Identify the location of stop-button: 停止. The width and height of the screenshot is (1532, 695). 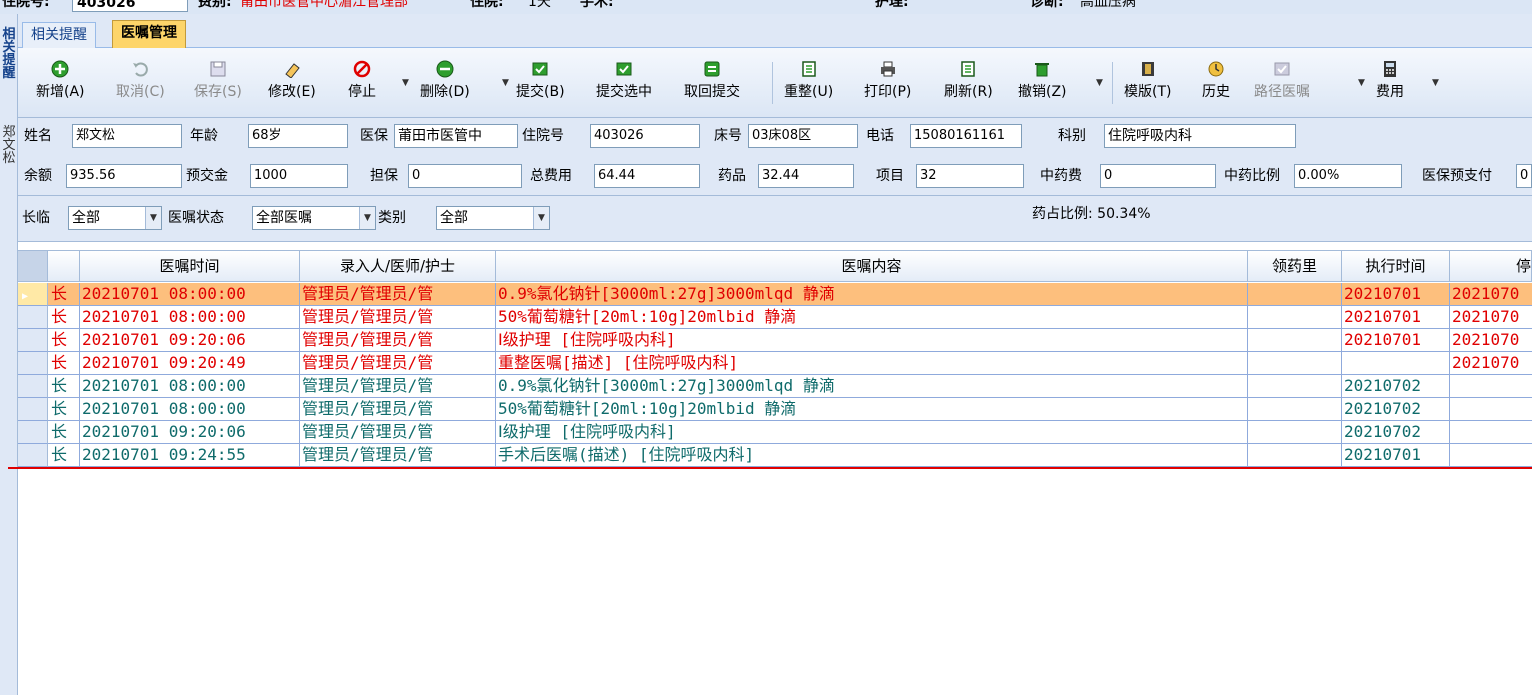
(362, 80).